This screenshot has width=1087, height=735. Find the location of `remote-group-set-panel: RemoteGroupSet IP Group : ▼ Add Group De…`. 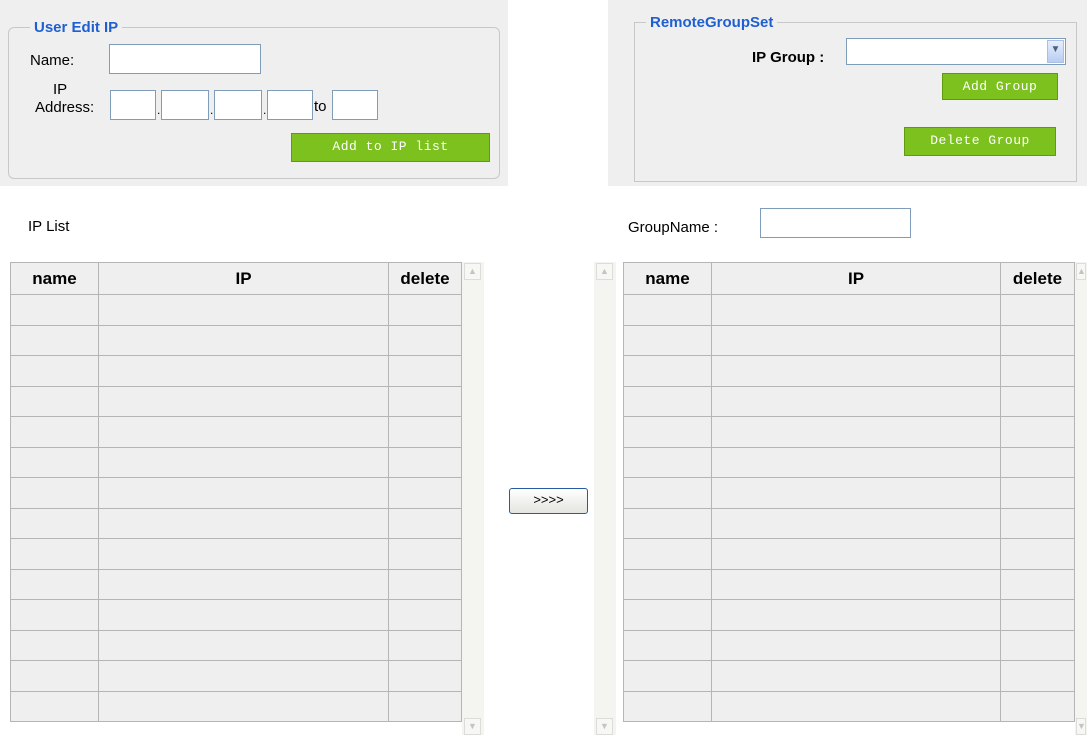

remote-group-set-panel: RemoteGroupSet IP Group : ▼ Add Group De… is located at coordinates (847, 93).